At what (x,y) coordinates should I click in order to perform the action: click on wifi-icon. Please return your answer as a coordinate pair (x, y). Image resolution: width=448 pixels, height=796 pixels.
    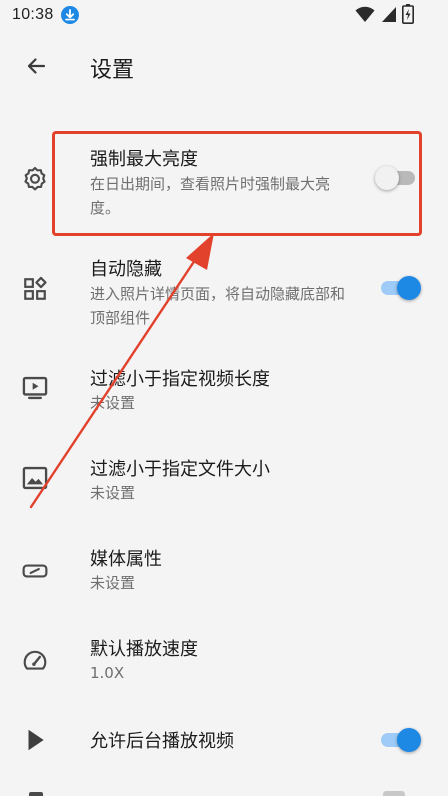
    Looking at the image, I should click on (365, 14).